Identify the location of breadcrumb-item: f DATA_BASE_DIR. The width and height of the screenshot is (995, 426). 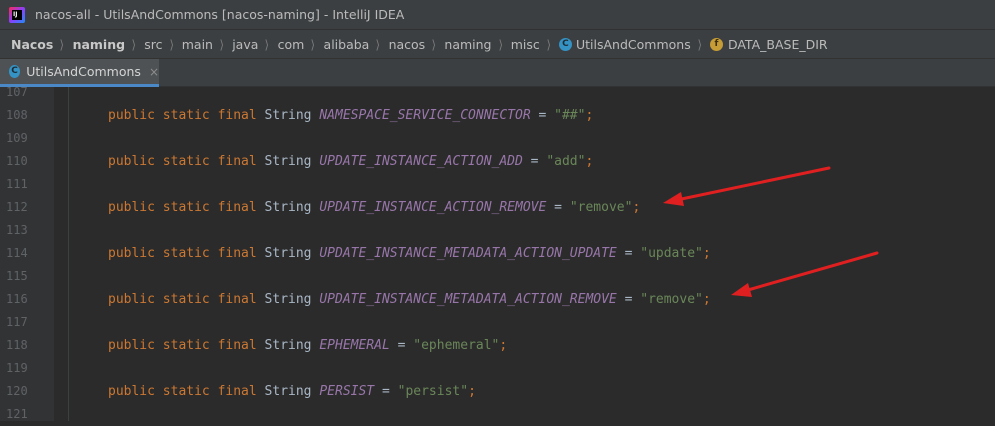
(768, 44).